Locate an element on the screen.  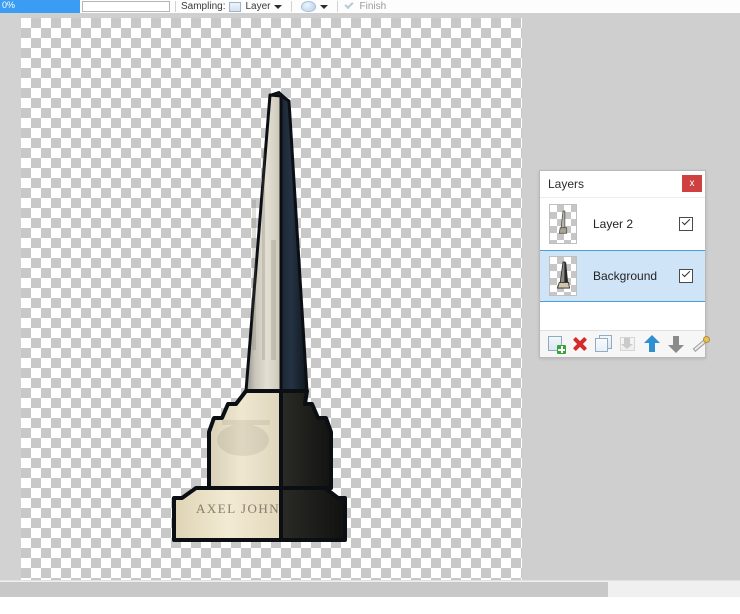
finish-button: Finish is located at coordinates (372, 6).